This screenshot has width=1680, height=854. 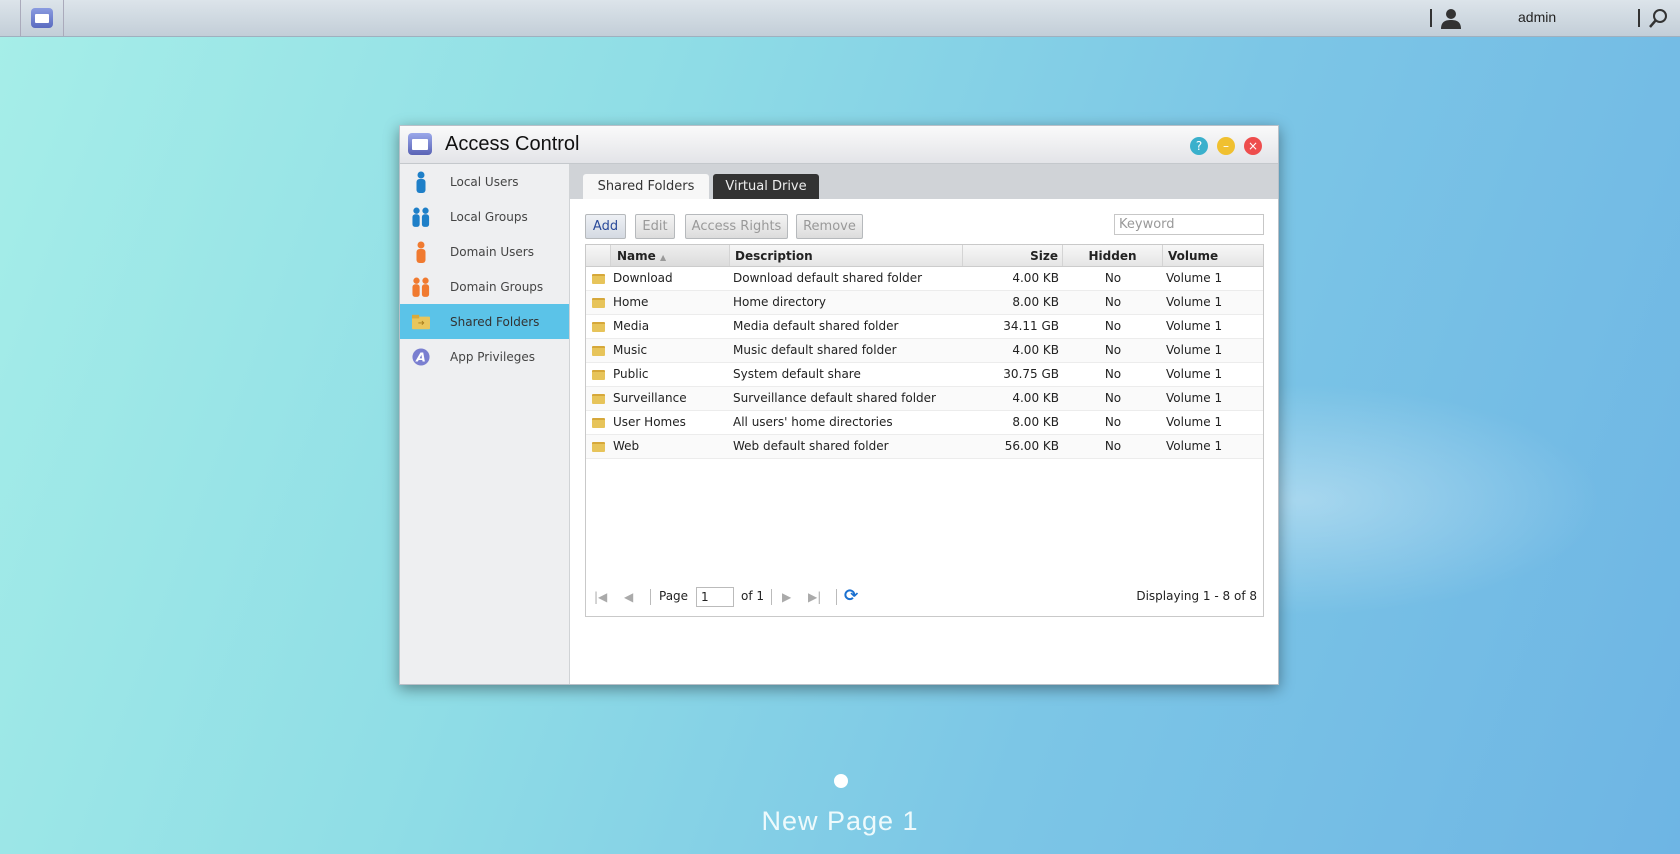 I want to click on displaying-count: Displaying 1 - 8 of 8, so click(x=1196, y=596).